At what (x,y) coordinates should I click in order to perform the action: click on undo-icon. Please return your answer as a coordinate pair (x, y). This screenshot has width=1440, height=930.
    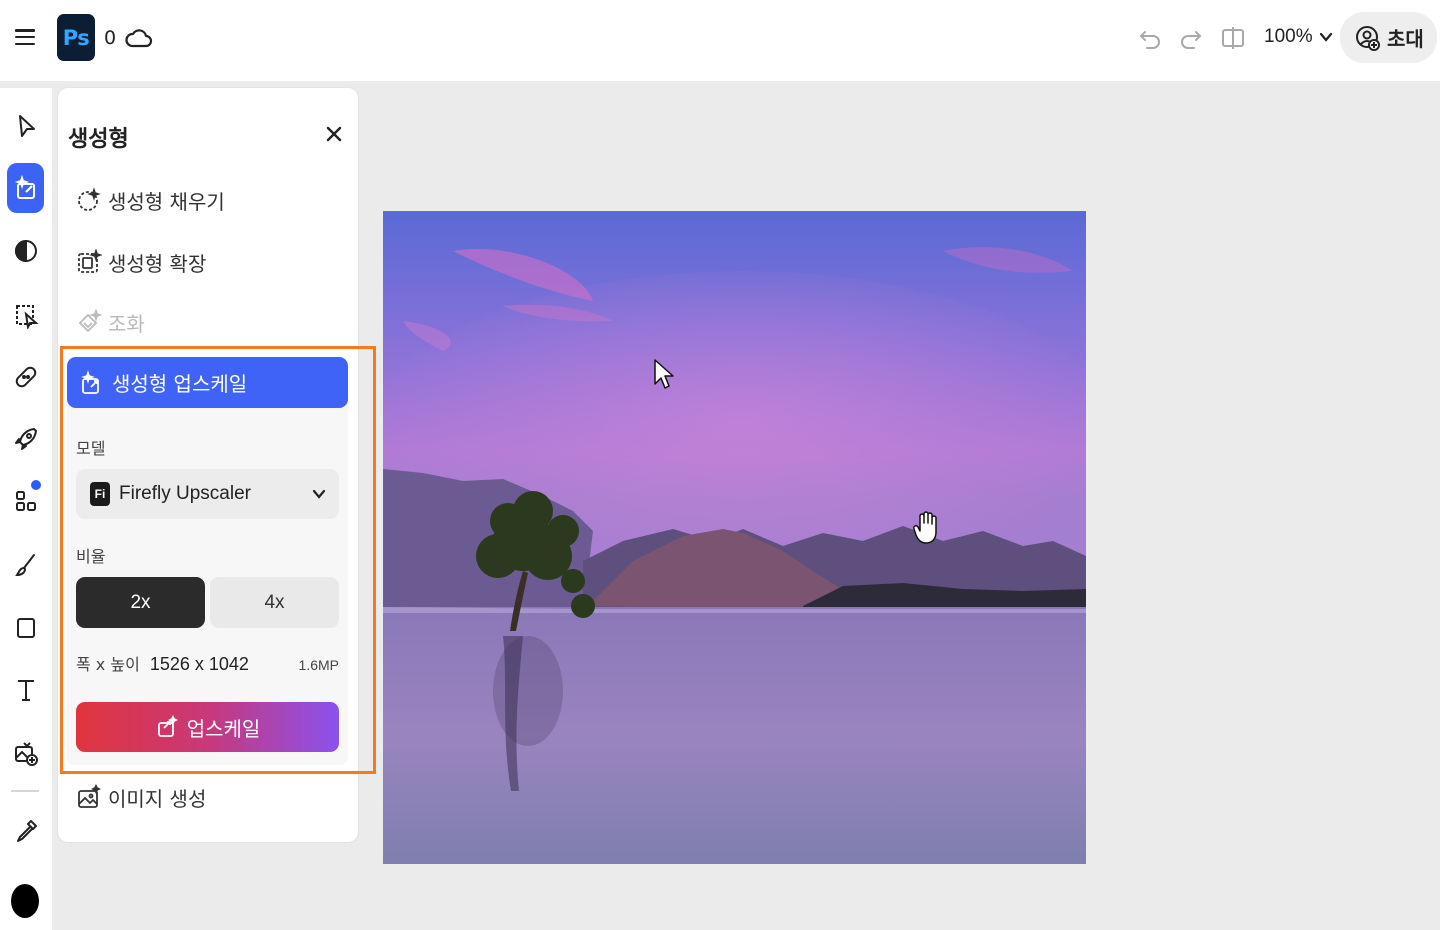
    Looking at the image, I should click on (1150, 38).